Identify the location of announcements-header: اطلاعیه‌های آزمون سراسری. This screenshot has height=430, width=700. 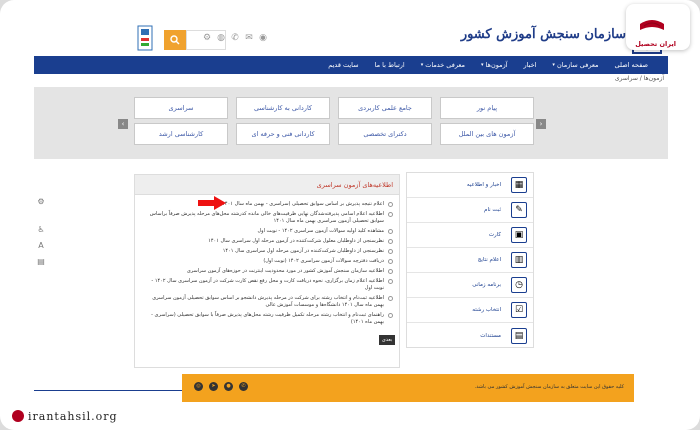
(267, 185).